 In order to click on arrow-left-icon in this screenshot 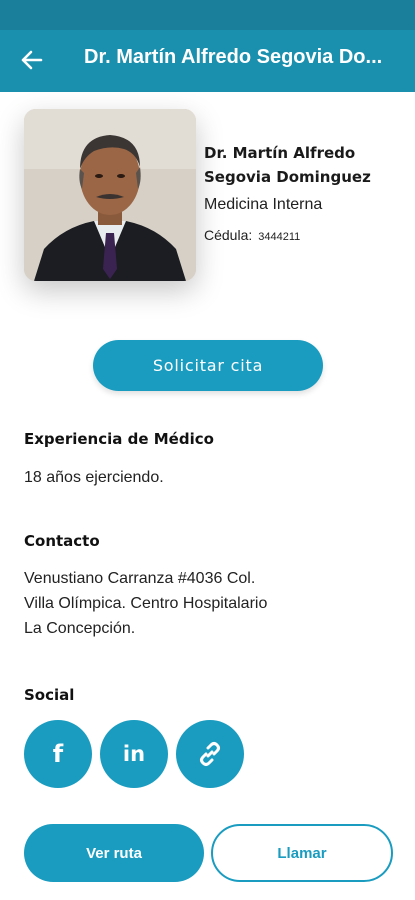, I will do `click(32, 60)`.